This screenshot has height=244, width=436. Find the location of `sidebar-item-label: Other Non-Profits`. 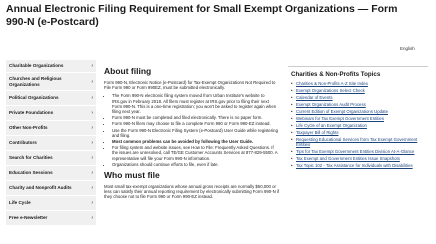

sidebar-item-label: Other Non-Profits is located at coordinates (28, 128).